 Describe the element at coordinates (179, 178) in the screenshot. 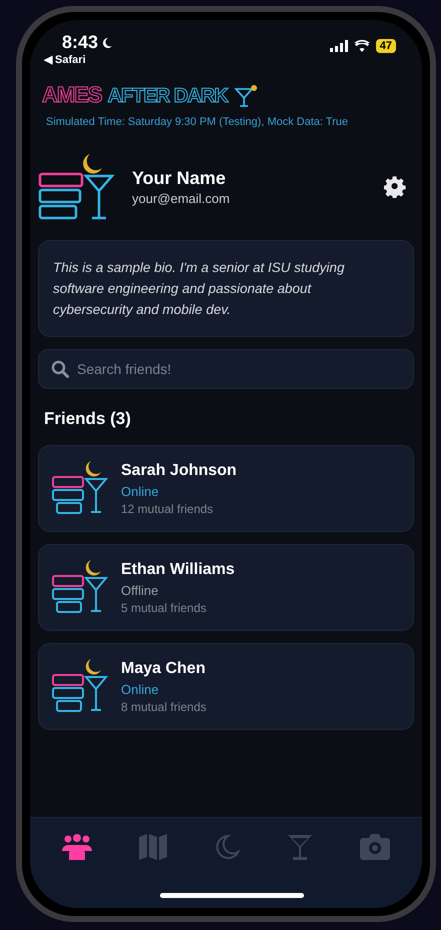

I see `profile-name: Your Name` at that location.